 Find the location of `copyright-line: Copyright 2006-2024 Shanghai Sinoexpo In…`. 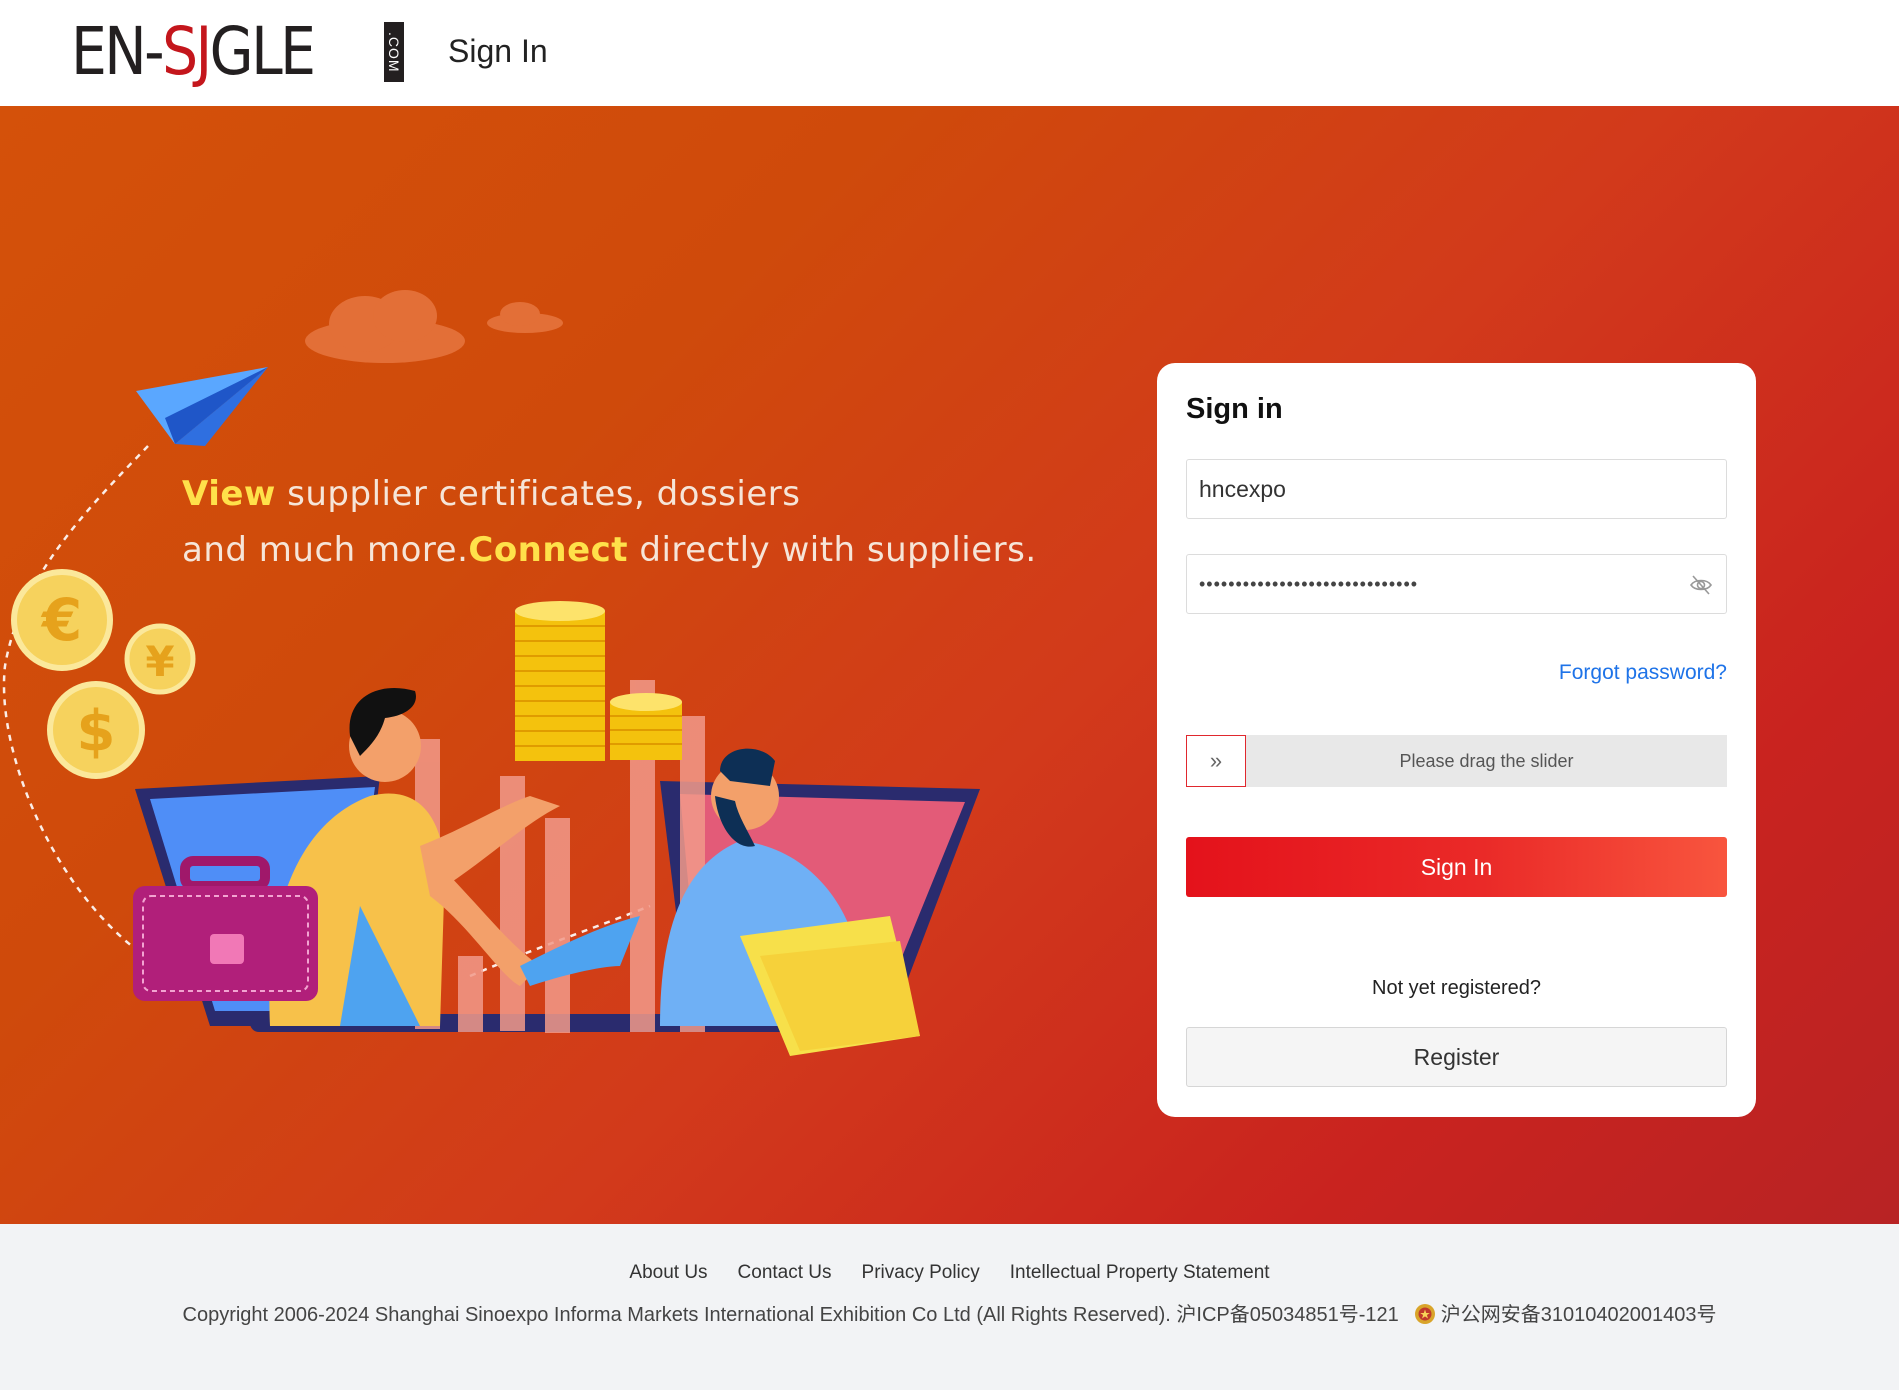

copyright-line: Copyright 2006-2024 Shanghai Sinoexpo In… is located at coordinates (791, 1315).